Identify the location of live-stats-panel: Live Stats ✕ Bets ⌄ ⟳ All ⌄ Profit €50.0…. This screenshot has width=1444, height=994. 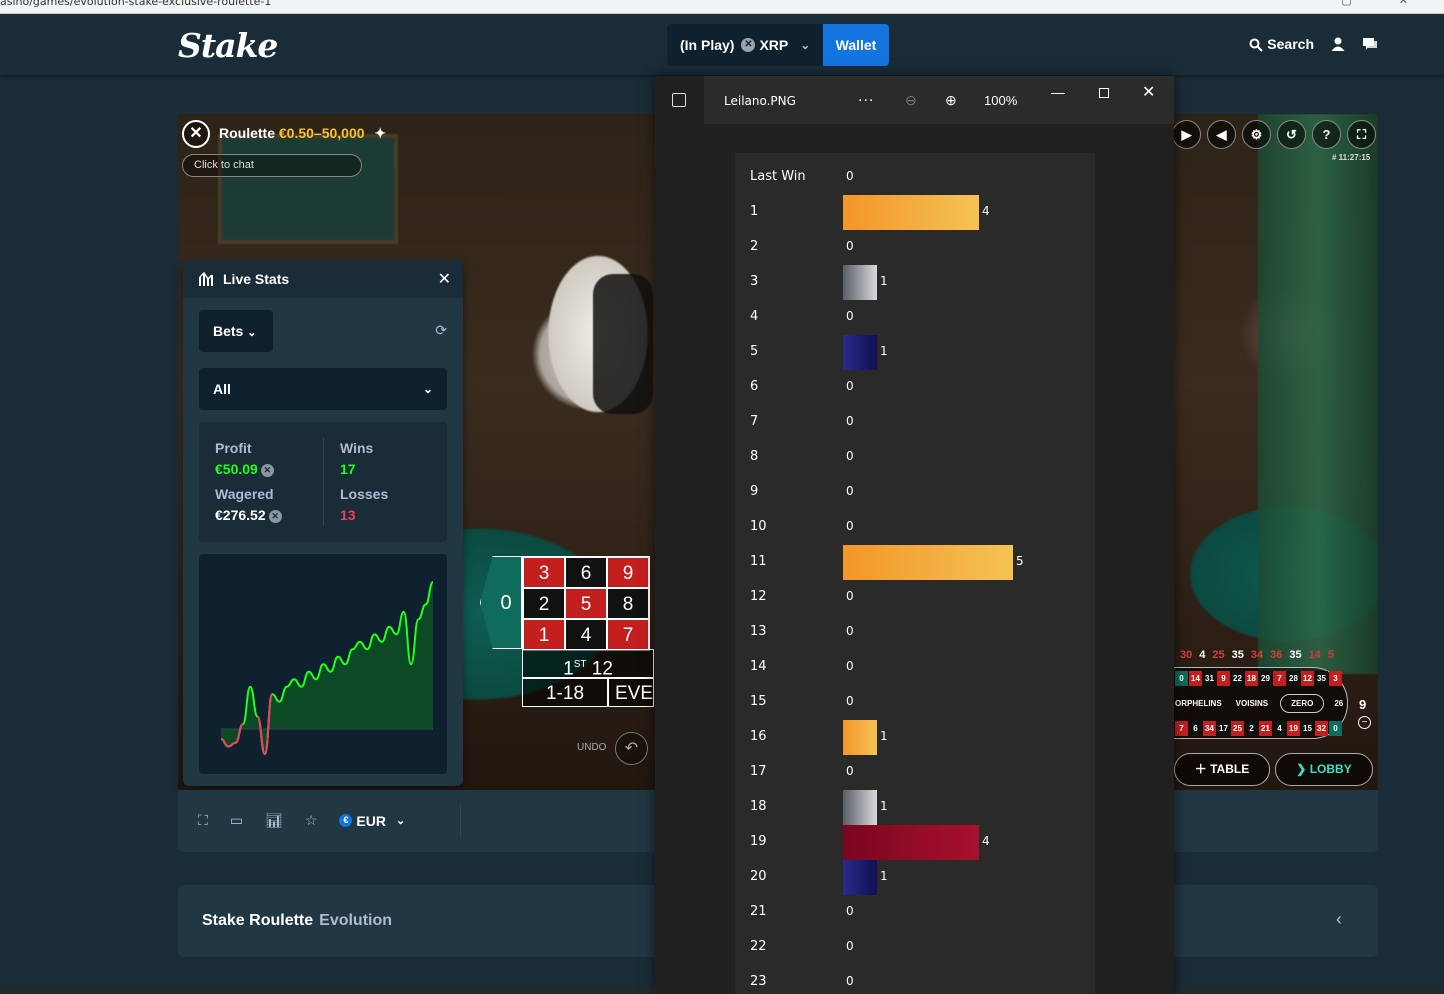
(323, 523).